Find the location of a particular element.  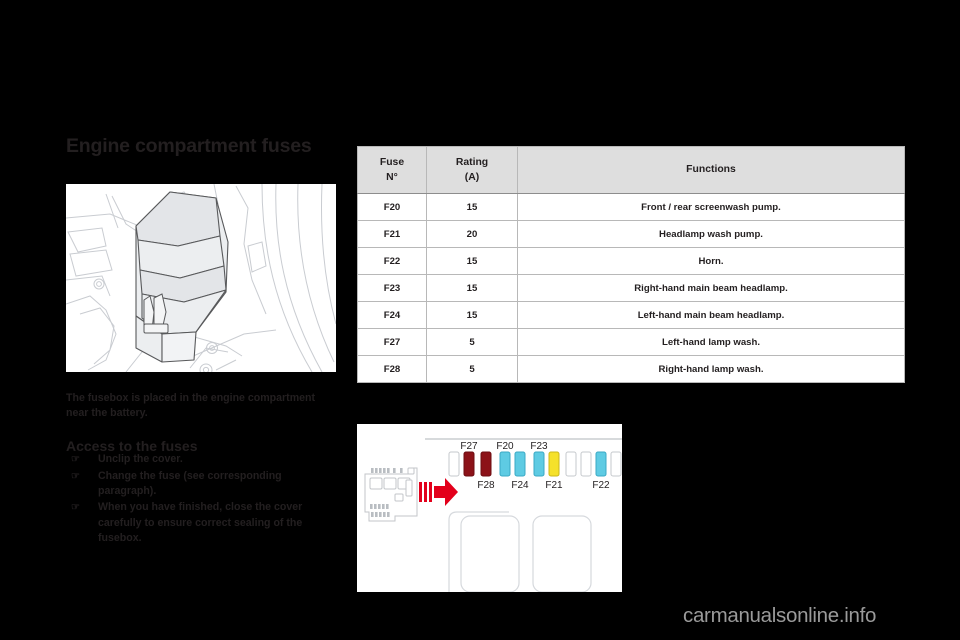

cell-fuse-number: F27 is located at coordinates (392, 342).